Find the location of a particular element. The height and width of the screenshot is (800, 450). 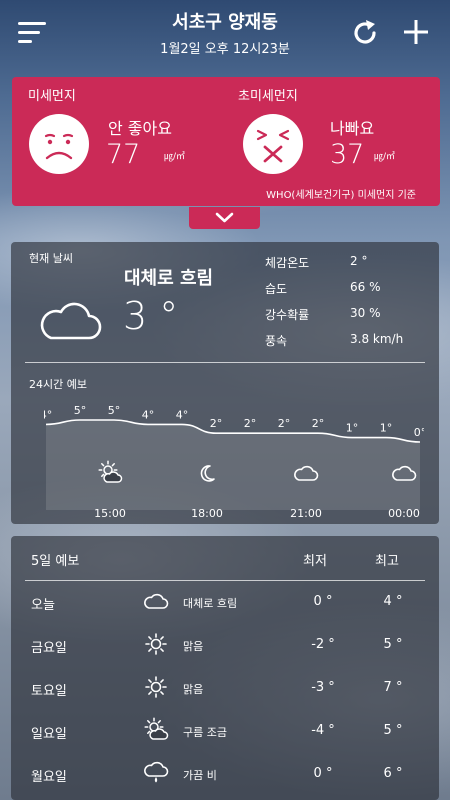

add-location-icon is located at coordinates (416, 32).